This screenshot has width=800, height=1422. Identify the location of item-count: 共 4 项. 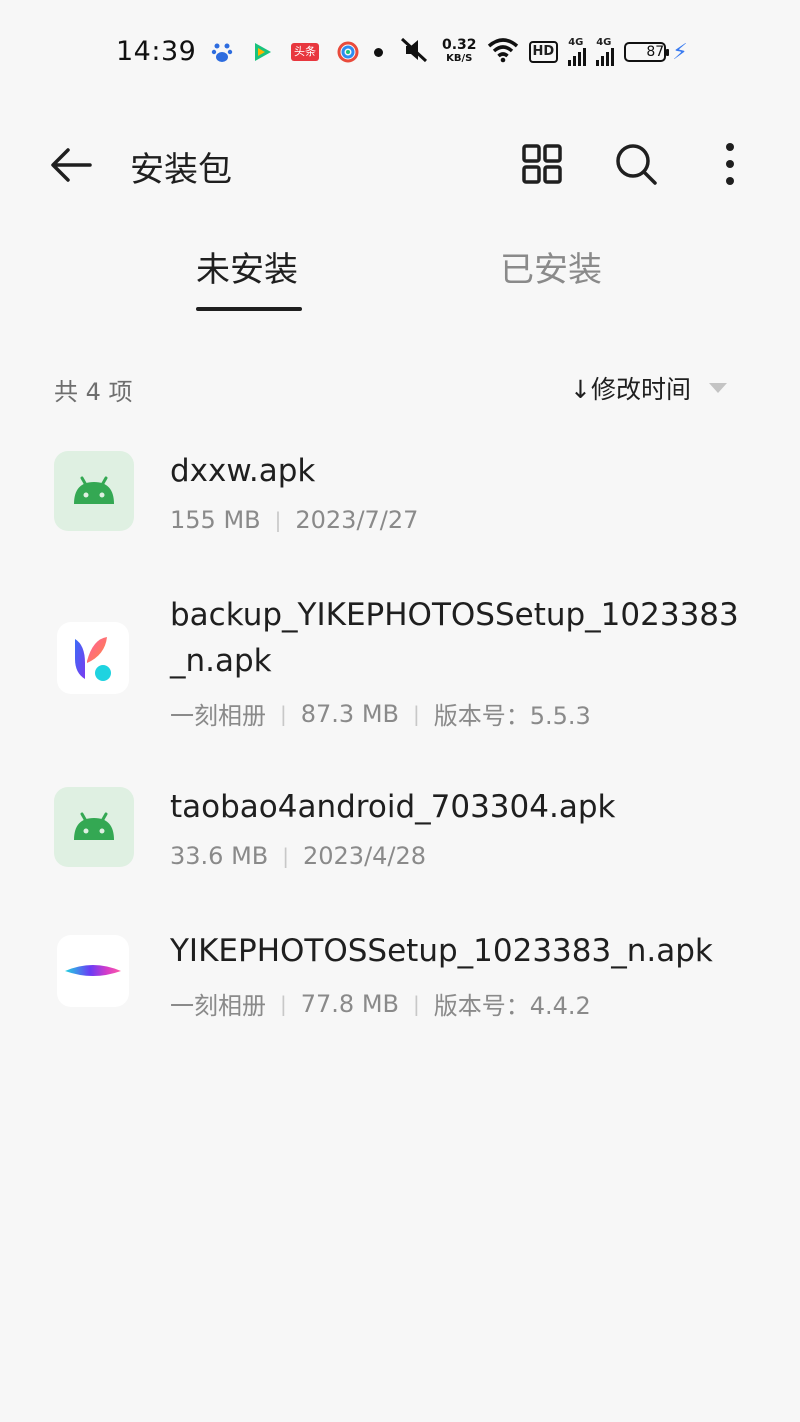
(93, 392).